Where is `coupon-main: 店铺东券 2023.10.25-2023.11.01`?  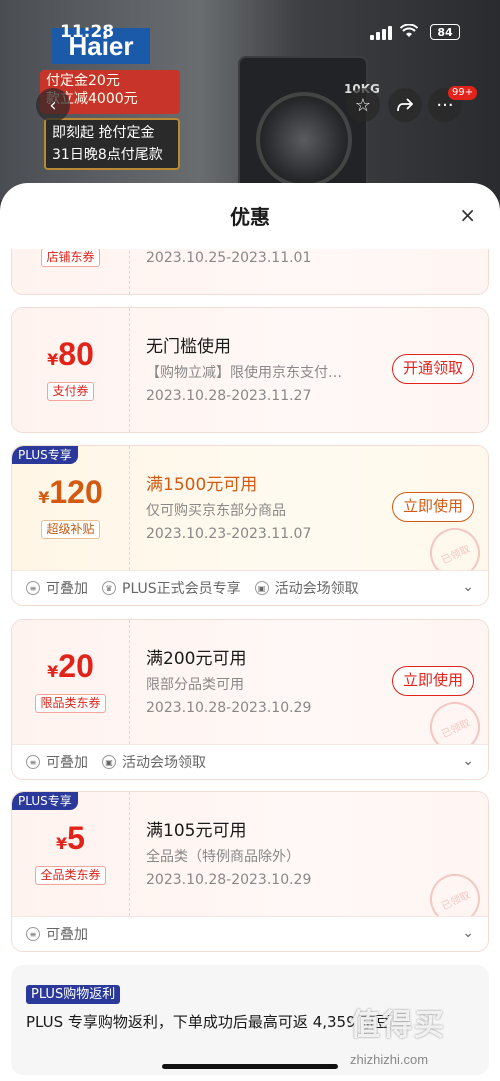
coupon-main: 店铺东券 2023.10.25-2023.11.01 is located at coordinates (250, 271).